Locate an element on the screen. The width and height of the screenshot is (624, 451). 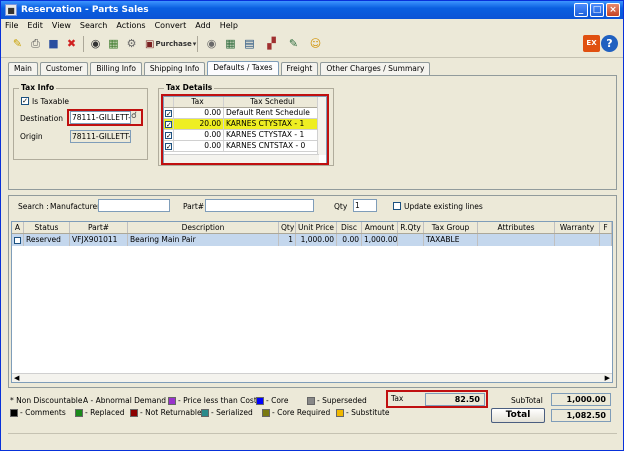
col-unit-price: Unit Price is located at coordinates (316, 227).